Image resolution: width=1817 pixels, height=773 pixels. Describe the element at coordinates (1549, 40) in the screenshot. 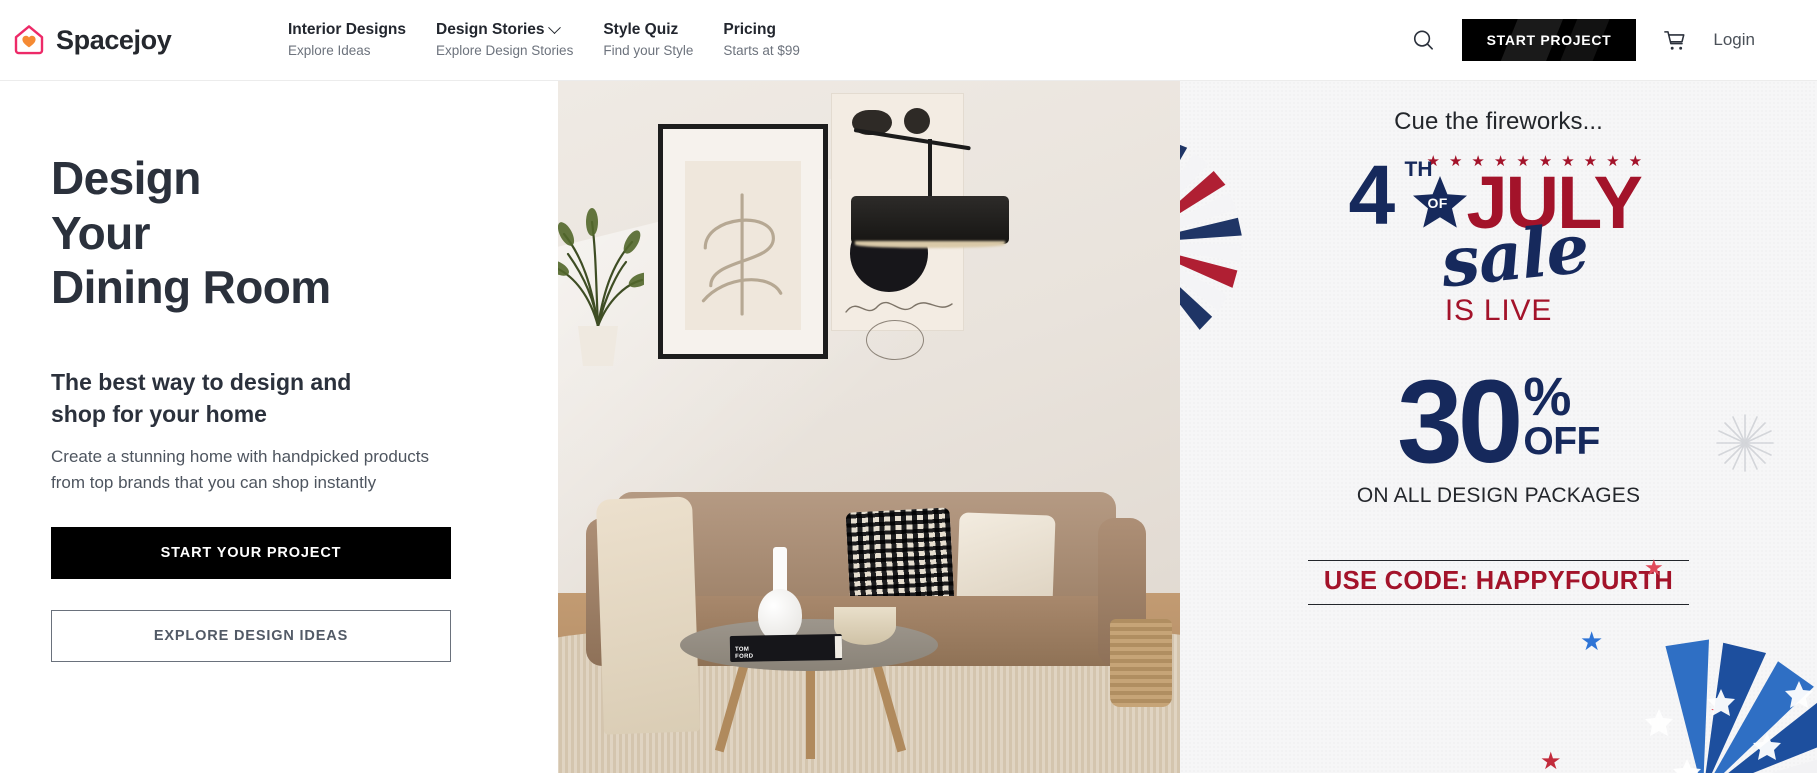

I see `start-project-button: START PROJECT` at that location.